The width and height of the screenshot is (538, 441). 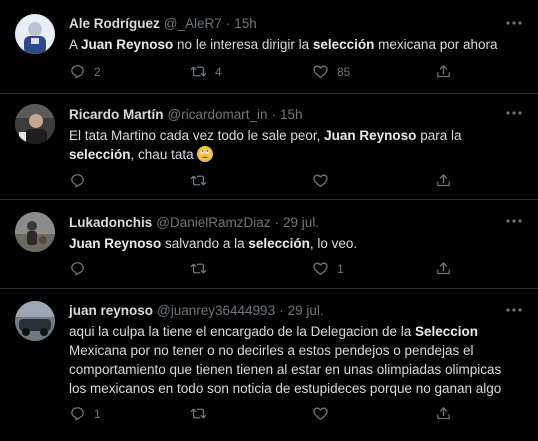 What do you see at coordinates (295, 23) in the screenshot?
I see `tweet-header: Ale Rodríguez @_AleR7 · 15h` at bounding box center [295, 23].